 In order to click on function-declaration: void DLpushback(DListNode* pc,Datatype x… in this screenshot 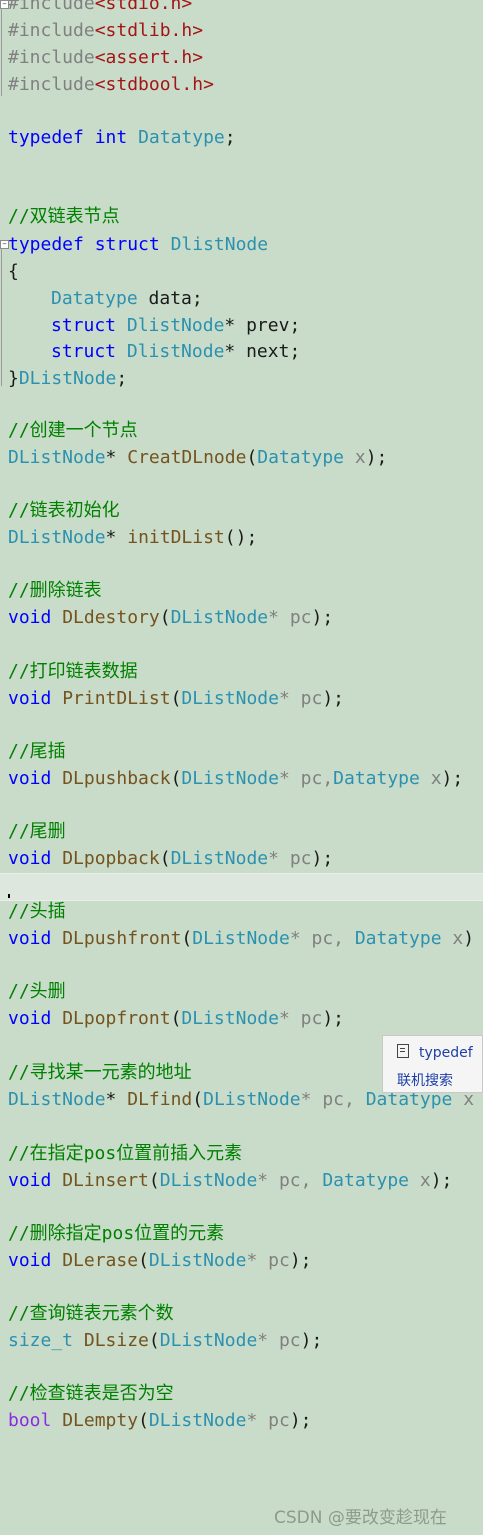, I will do `click(236, 778)`.